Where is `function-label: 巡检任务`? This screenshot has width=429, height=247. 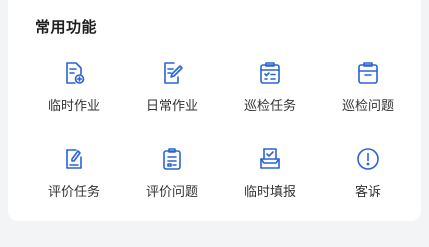
function-label: 巡检任务 is located at coordinates (269, 106).